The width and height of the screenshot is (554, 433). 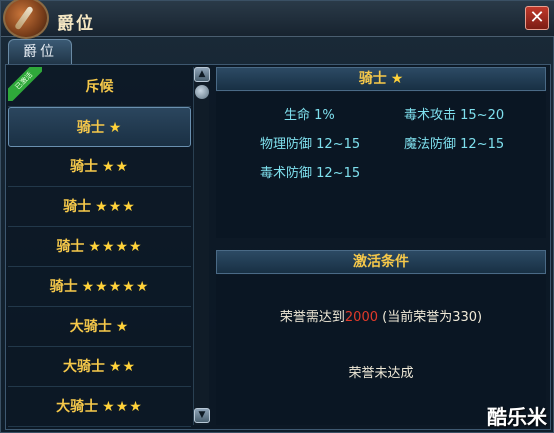 I want to click on attr-physical-defense: 物理防御 12~15, so click(x=310, y=144).